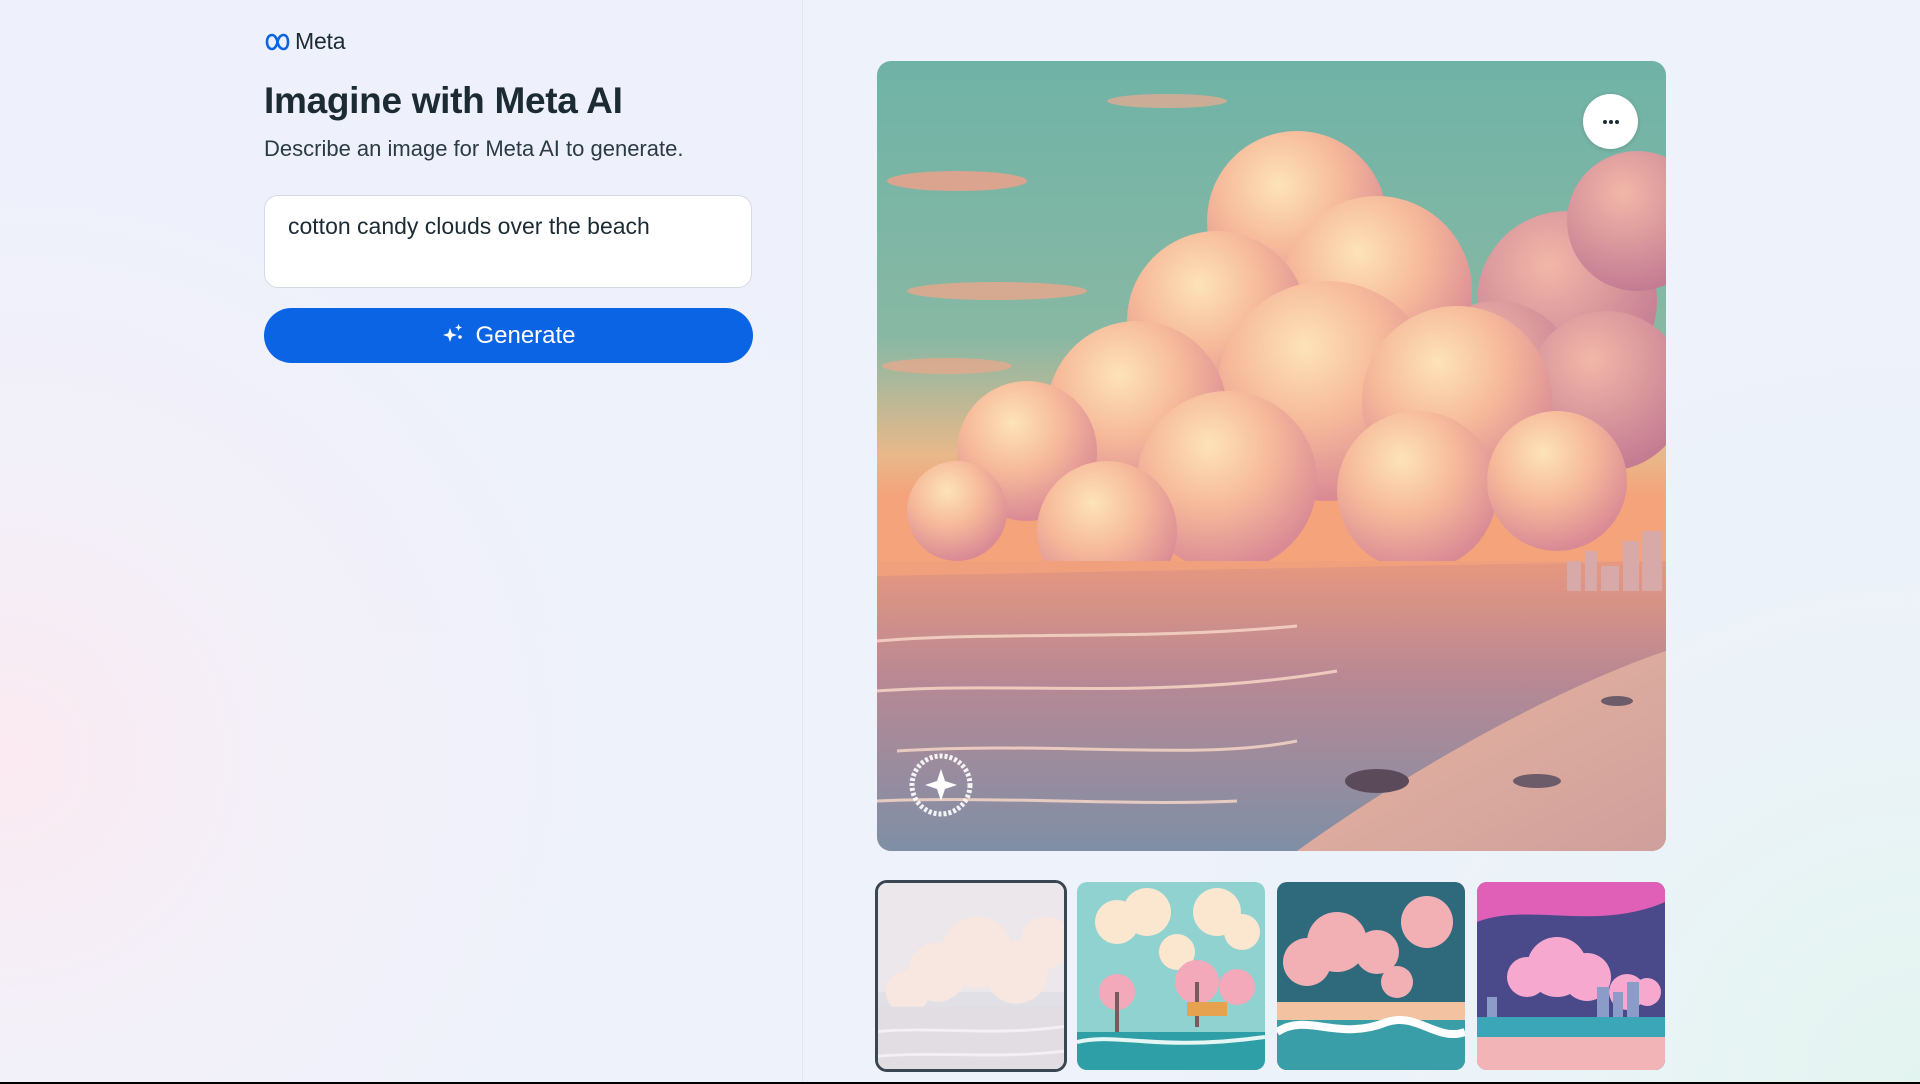 This screenshot has height=1084, width=1920. What do you see at coordinates (525, 335) in the screenshot?
I see `generate-button-label: Generate` at bounding box center [525, 335].